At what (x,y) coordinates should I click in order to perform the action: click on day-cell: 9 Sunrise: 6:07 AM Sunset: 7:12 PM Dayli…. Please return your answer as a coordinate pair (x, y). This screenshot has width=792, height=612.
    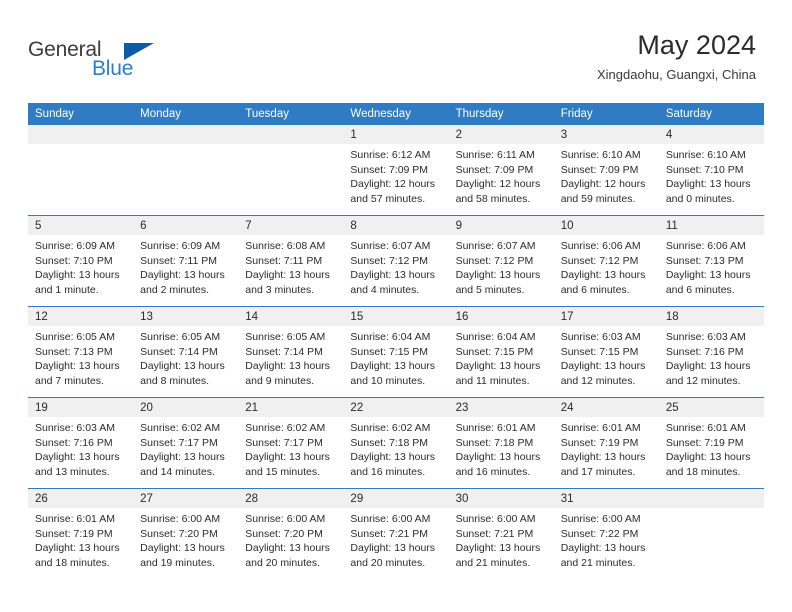
    Looking at the image, I should click on (501, 261).